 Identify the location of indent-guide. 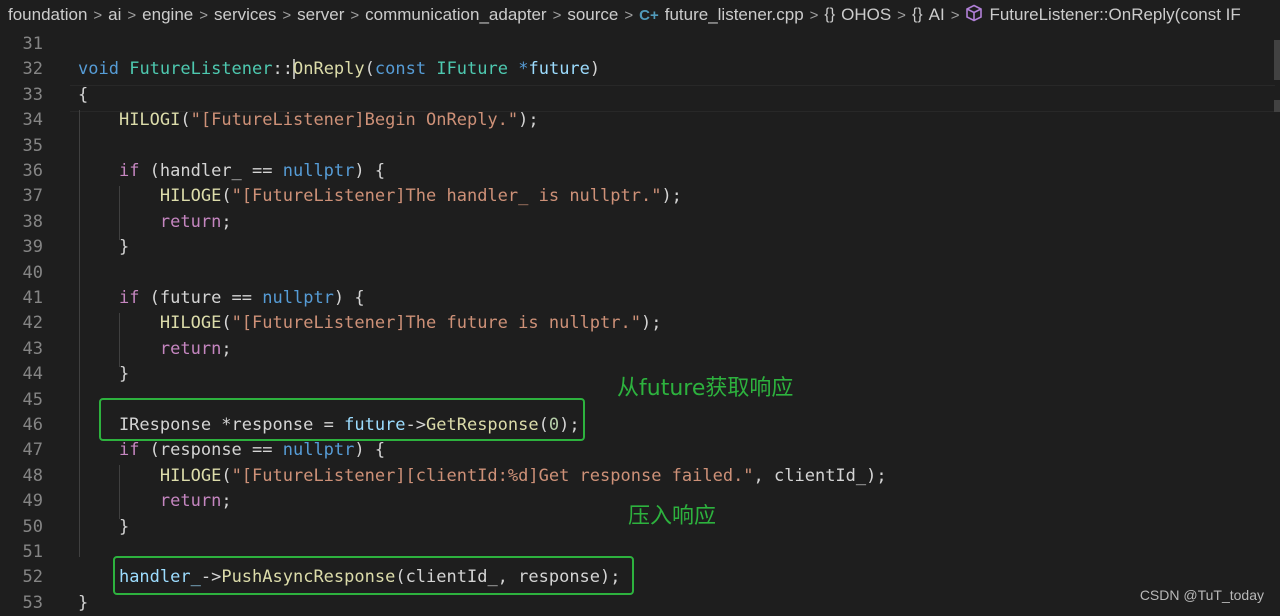
(79, 333).